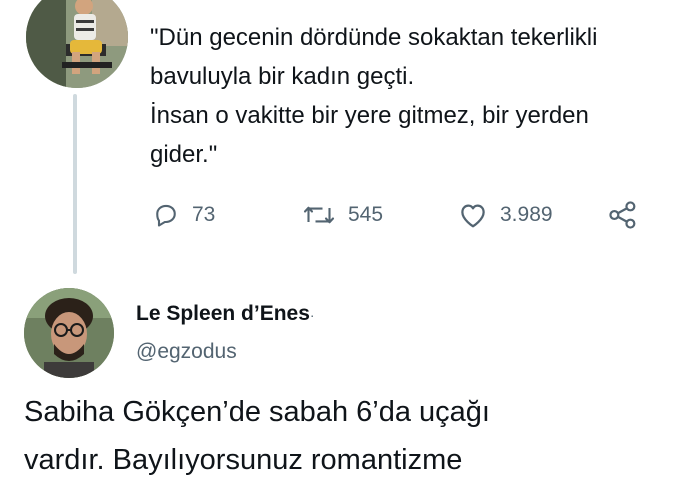 The width and height of the screenshot is (690, 498). Describe the element at coordinates (186, 352) in the screenshot. I see `reply-handle: @egzodus` at that location.